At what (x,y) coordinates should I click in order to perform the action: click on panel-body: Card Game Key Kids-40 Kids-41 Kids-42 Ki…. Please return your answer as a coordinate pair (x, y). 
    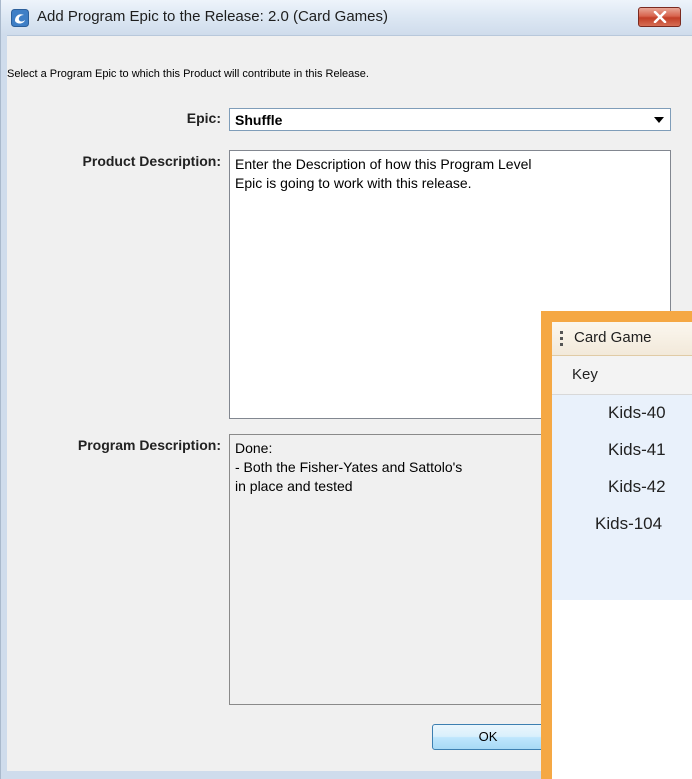
    Looking at the image, I should click on (622, 550).